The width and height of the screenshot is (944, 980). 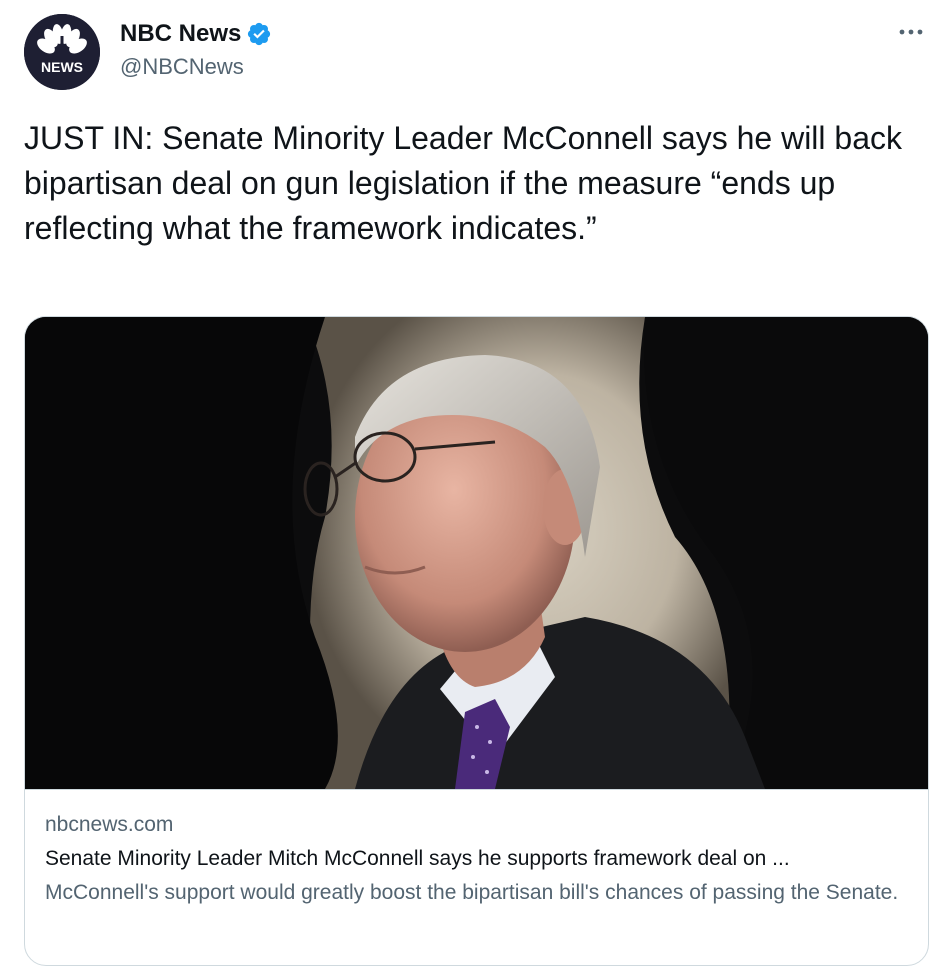 I want to click on author-name-row: NBC News, so click(x=196, y=34).